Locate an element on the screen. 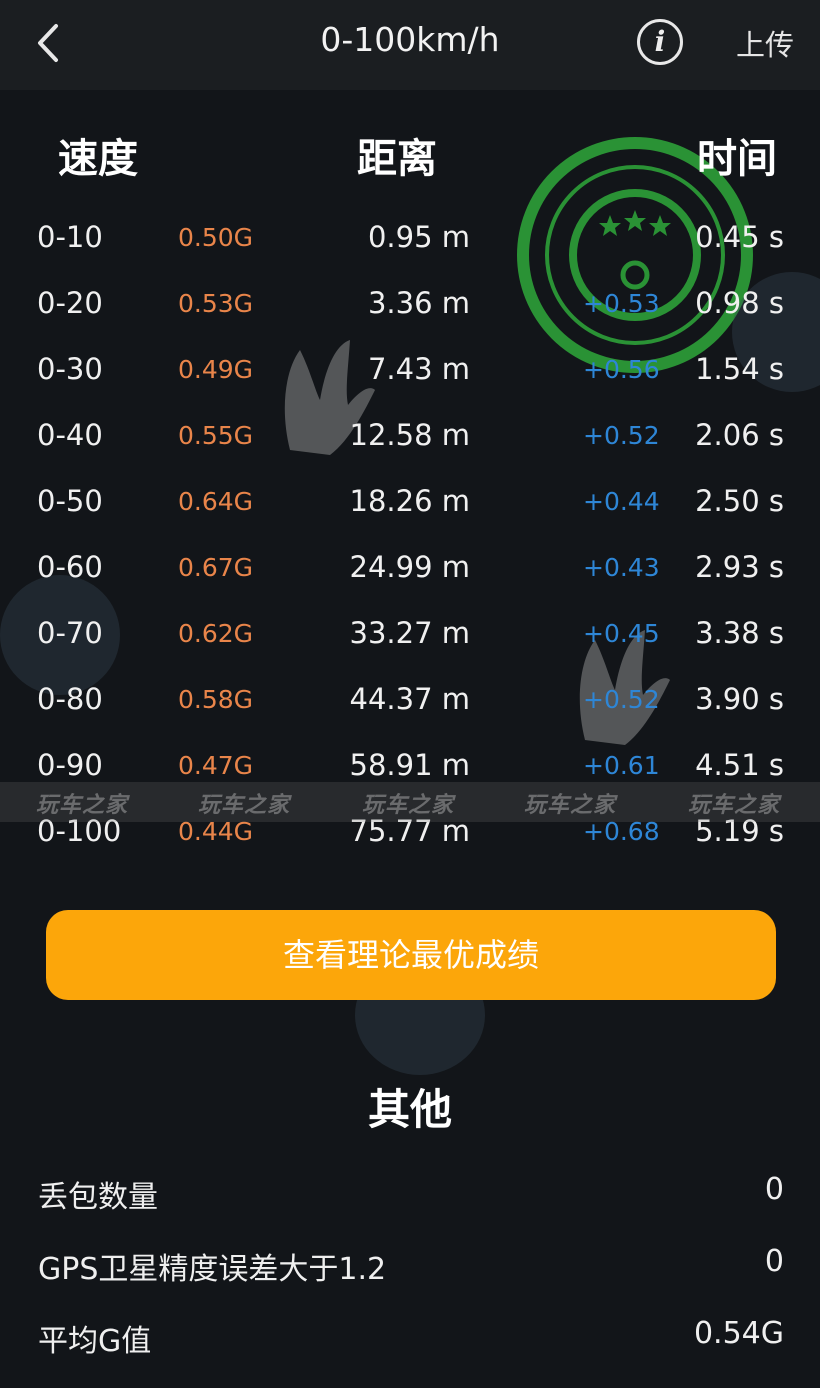 The height and width of the screenshot is (1388, 820). time-value: 3.90 s is located at coordinates (739, 699).